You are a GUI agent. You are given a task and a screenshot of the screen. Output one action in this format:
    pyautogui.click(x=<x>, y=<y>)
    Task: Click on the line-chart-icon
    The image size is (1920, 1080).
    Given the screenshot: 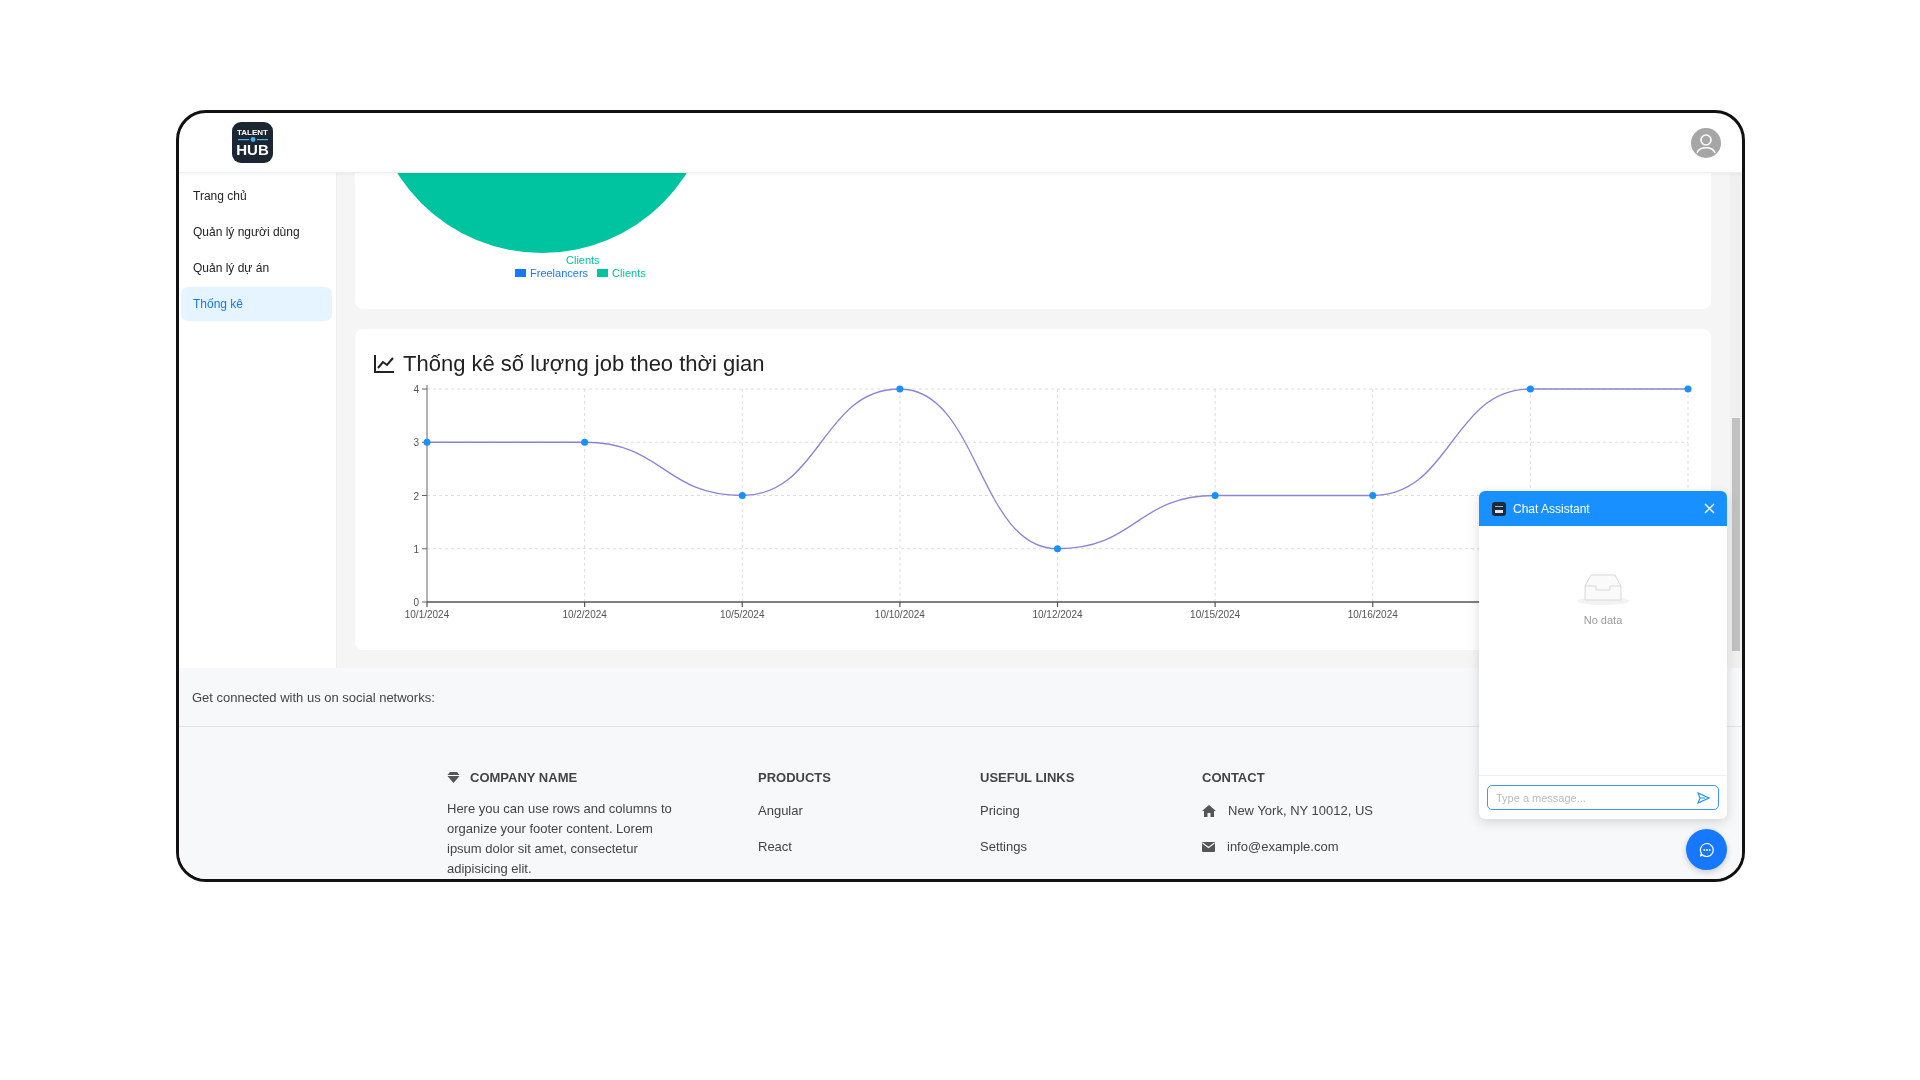 What is the action you would take?
    pyautogui.click(x=384, y=364)
    